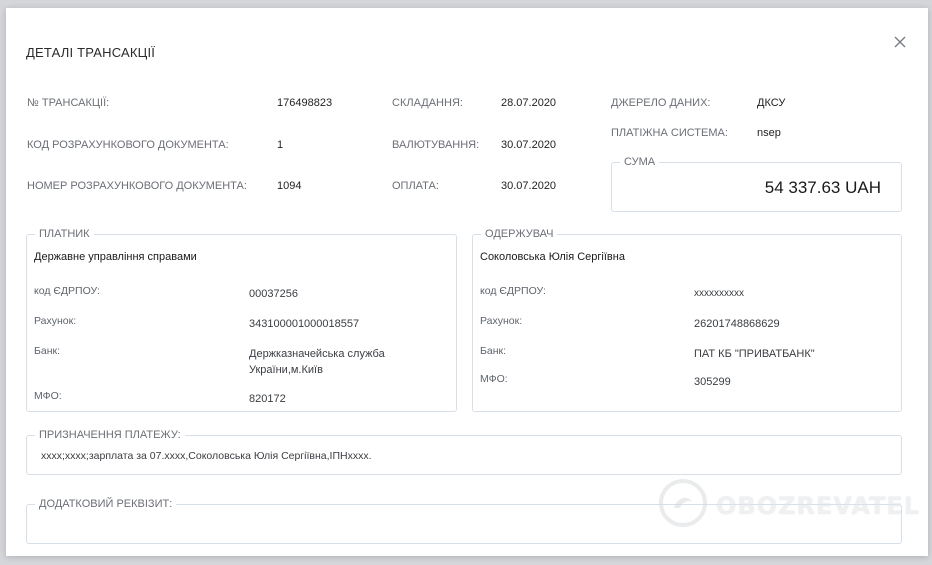 The height and width of the screenshot is (565, 932). What do you see at coordinates (67, 291) in the screenshot?
I see `payer-edrpou-label: код ЄДРПОУ:` at bounding box center [67, 291].